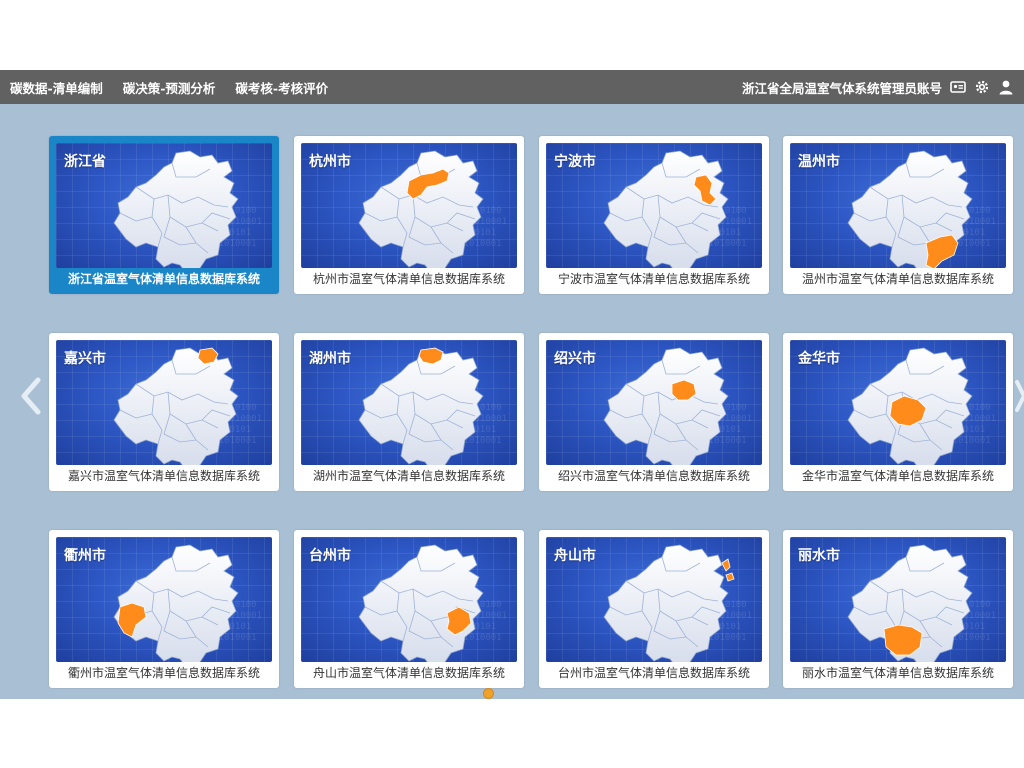  I want to click on region-name-label: 衢州市, so click(85, 556).